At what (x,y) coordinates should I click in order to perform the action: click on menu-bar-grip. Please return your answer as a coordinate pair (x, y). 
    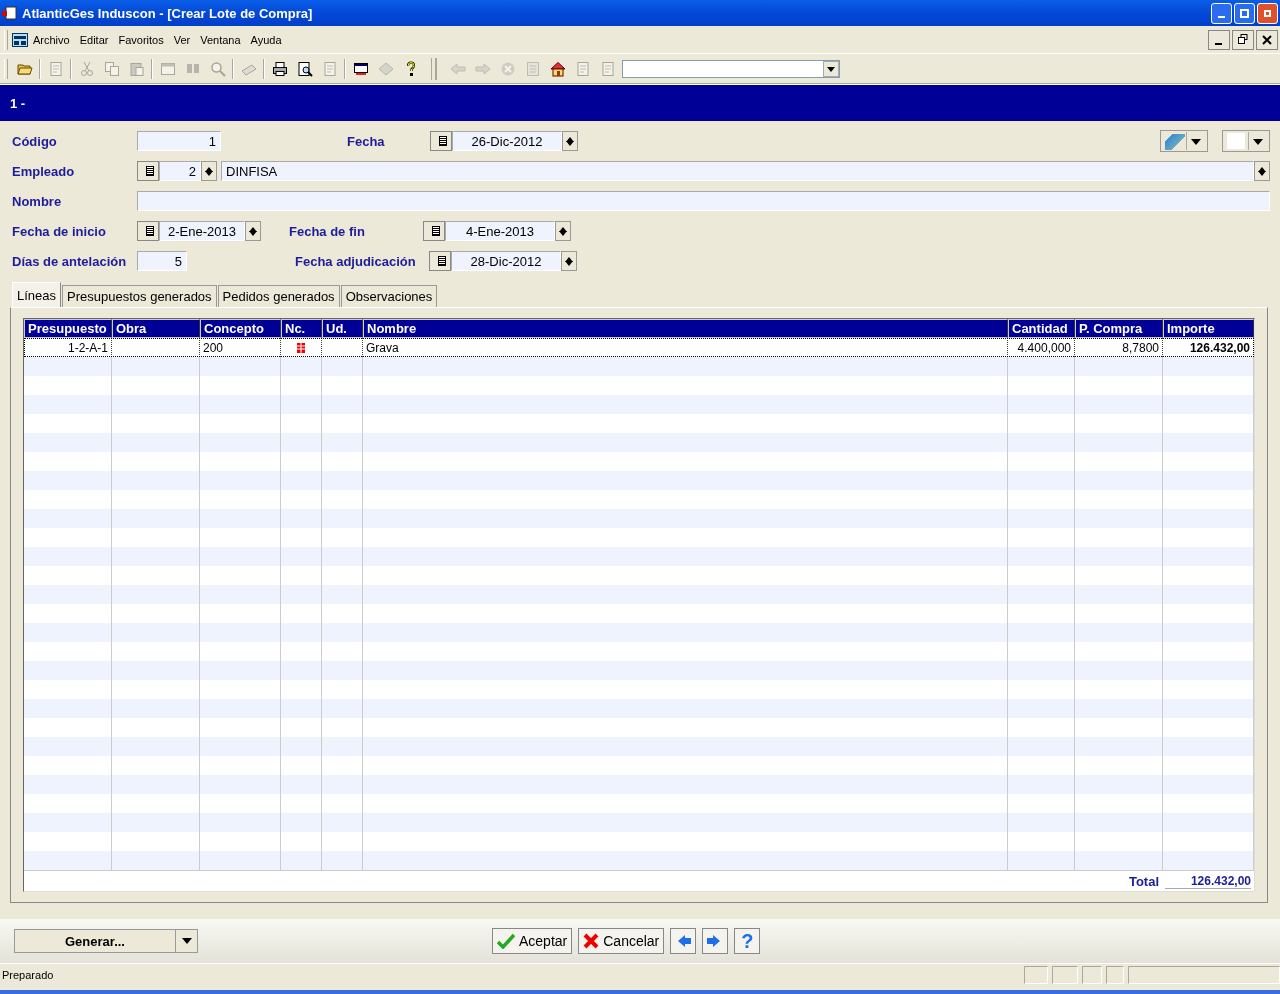
    Looking at the image, I should click on (6, 39).